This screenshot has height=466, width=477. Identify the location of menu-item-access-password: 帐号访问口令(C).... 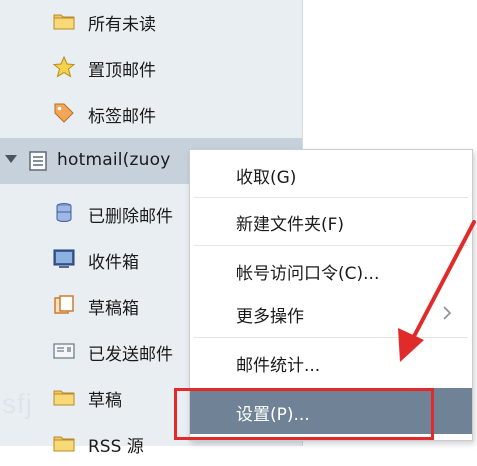
(331, 270).